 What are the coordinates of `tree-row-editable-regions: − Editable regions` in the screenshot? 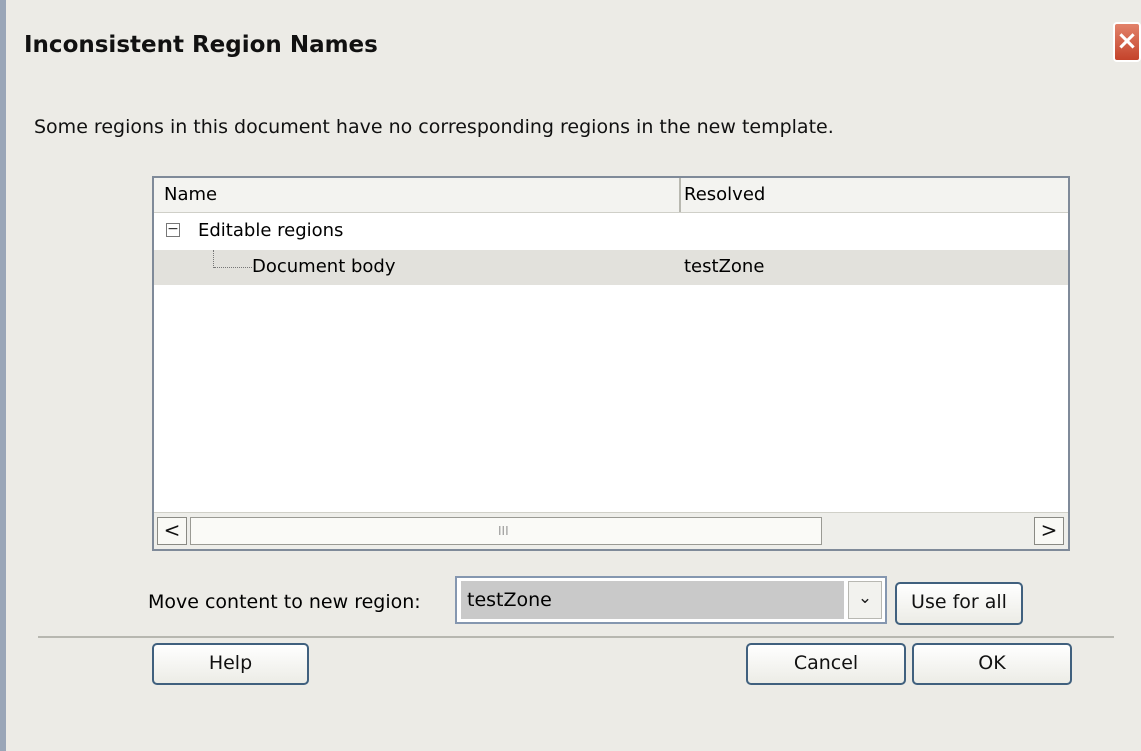 It's located at (611, 231).